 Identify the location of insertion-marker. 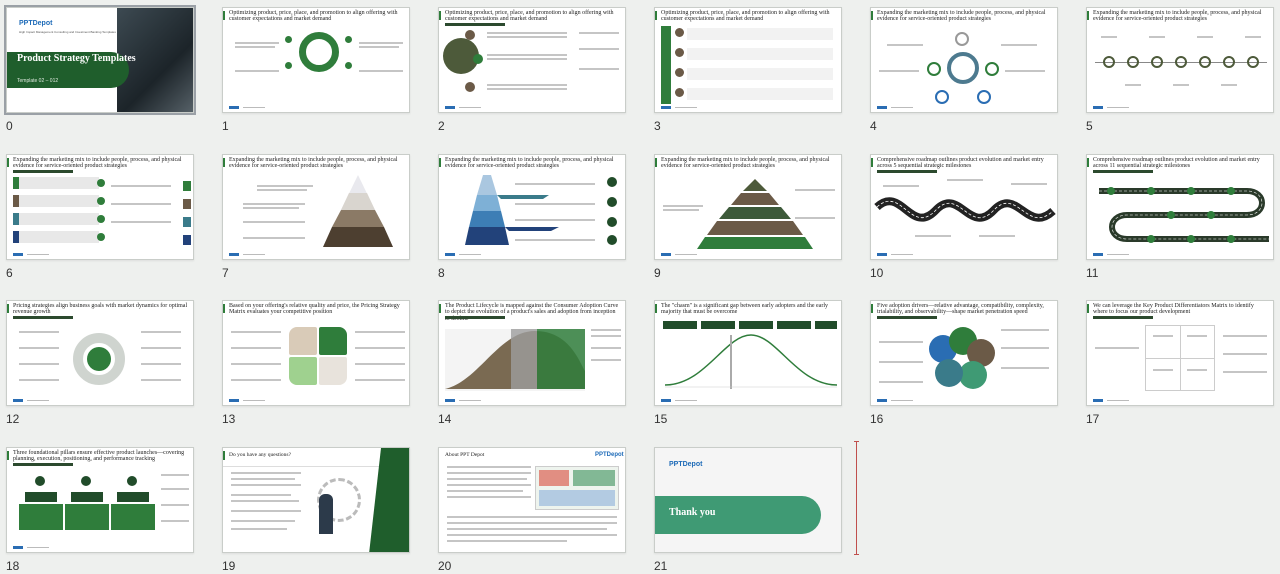
(856, 498).